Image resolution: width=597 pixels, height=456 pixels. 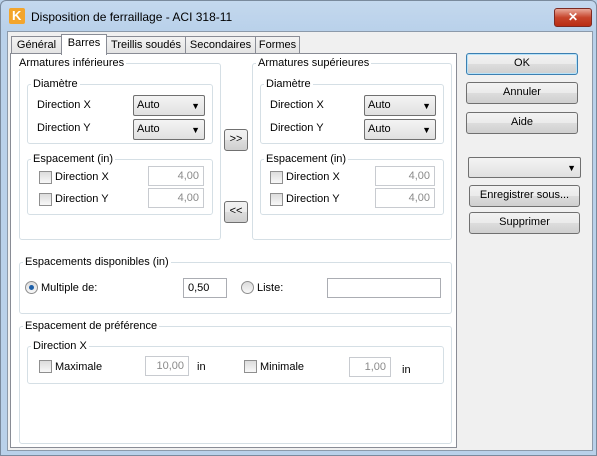 What do you see at coordinates (69, 288) in the screenshot?
I see `multiple-de-label: Multiple de:` at bounding box center [69, 288].